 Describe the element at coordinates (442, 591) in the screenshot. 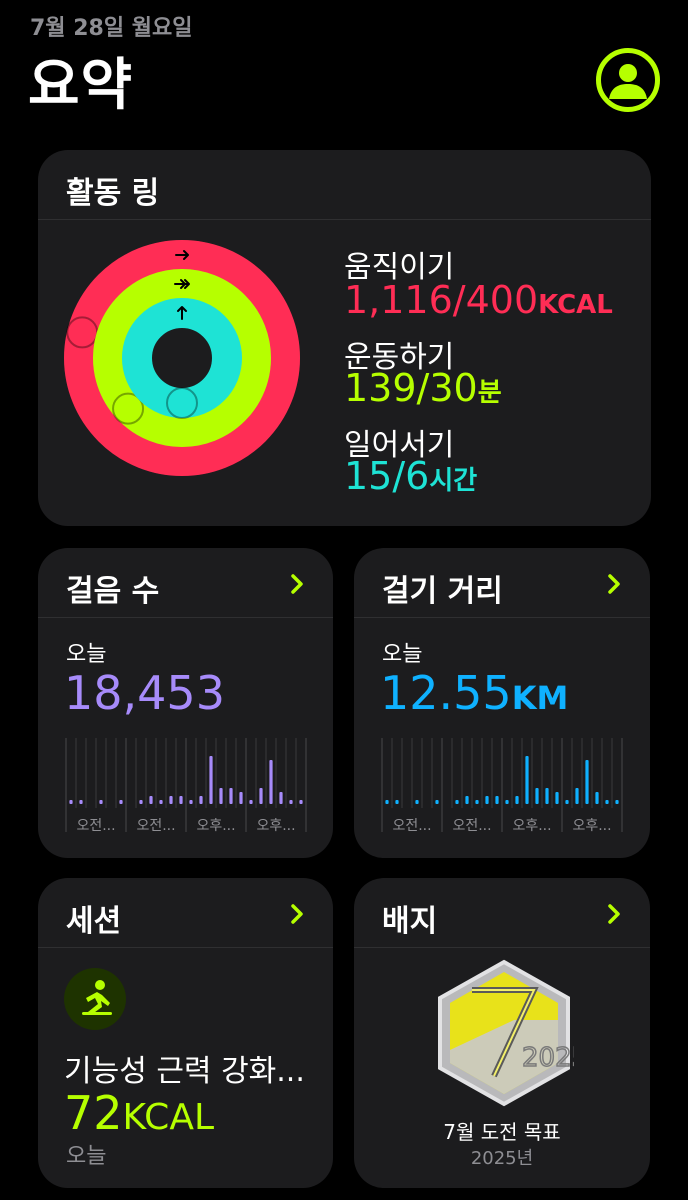

I see `card-title: 걸기 거리` at that location.